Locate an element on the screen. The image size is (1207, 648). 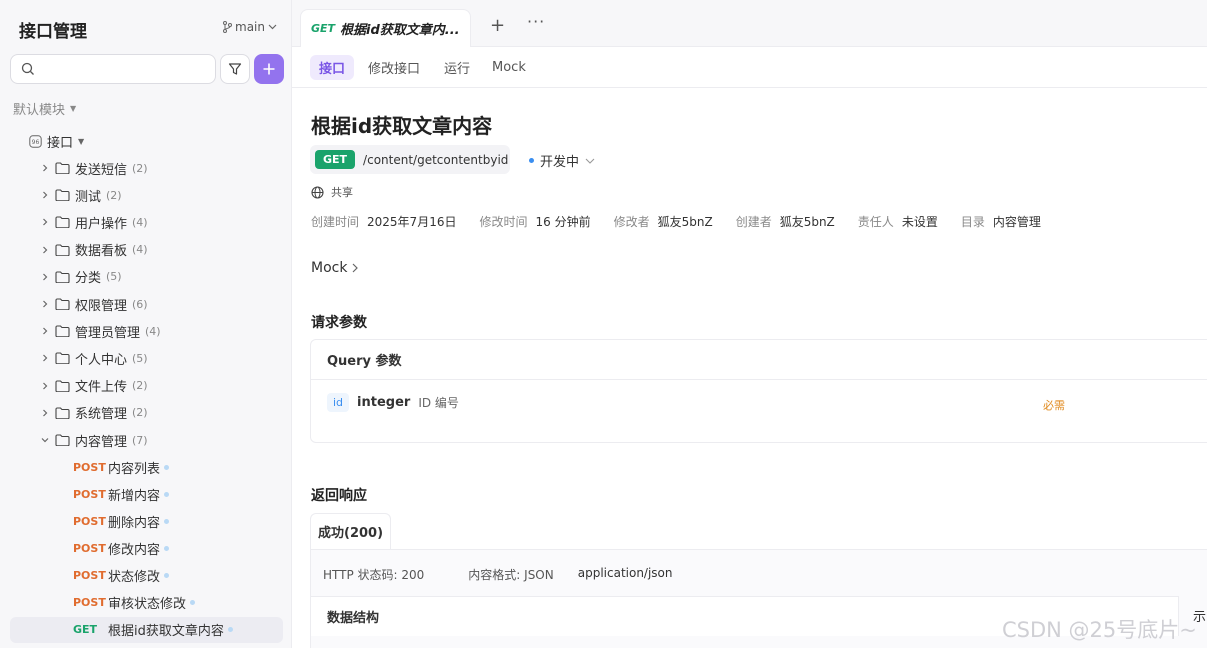
folder-count: (7) is located at coordinates (140, 440).